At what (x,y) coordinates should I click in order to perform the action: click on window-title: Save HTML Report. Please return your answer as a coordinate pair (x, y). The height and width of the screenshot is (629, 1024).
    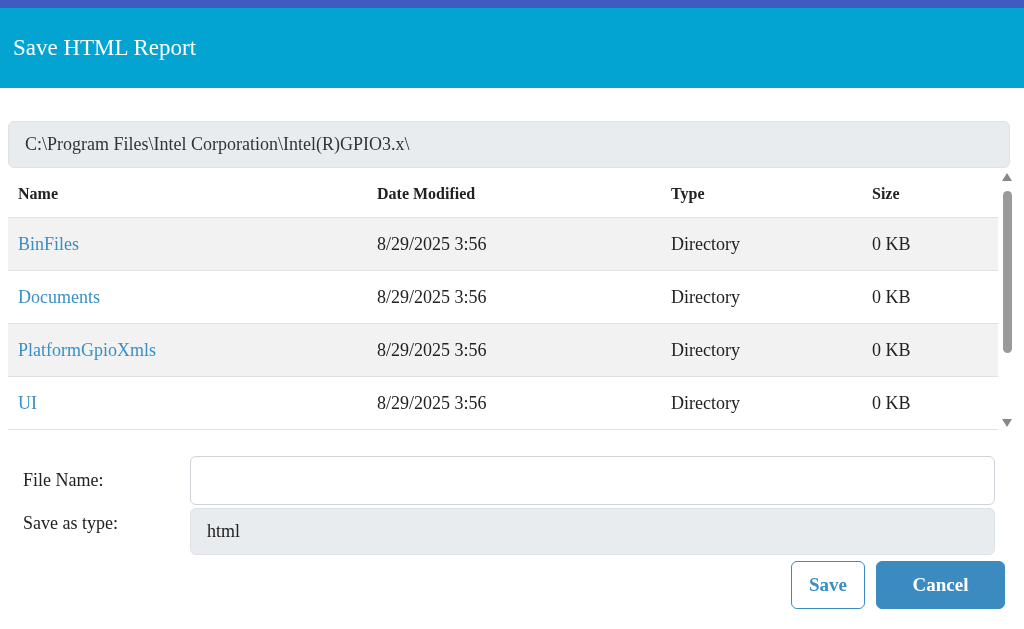
    Looking at the image, I should click on (105, 47).